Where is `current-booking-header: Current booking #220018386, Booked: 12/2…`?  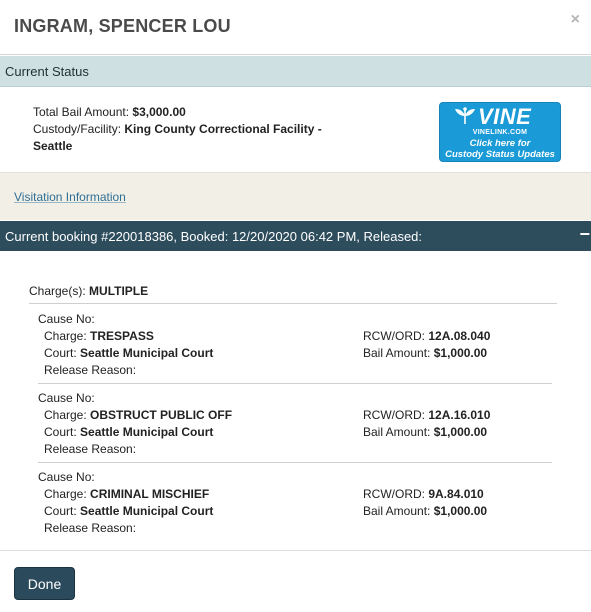 current-booking-header: Current booking #220018386, Booked: 12/2… is located at coordinates (295, 236).